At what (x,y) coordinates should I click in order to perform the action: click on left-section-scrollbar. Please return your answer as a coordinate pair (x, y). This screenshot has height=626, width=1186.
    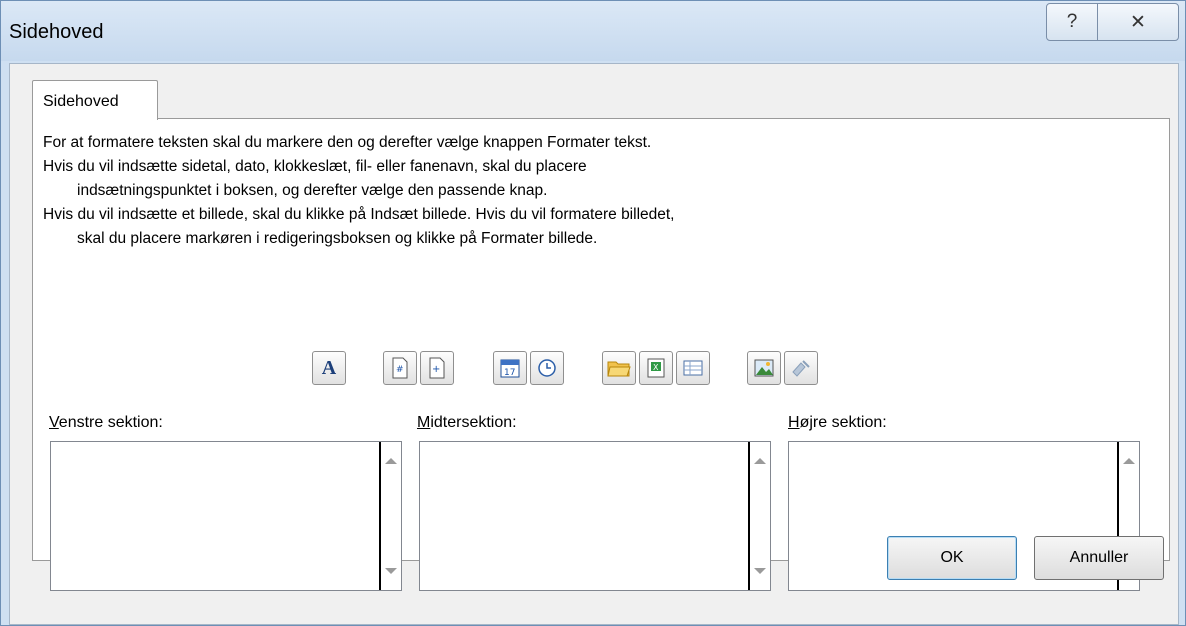
    Looking at the image, I should click on (390, 516).